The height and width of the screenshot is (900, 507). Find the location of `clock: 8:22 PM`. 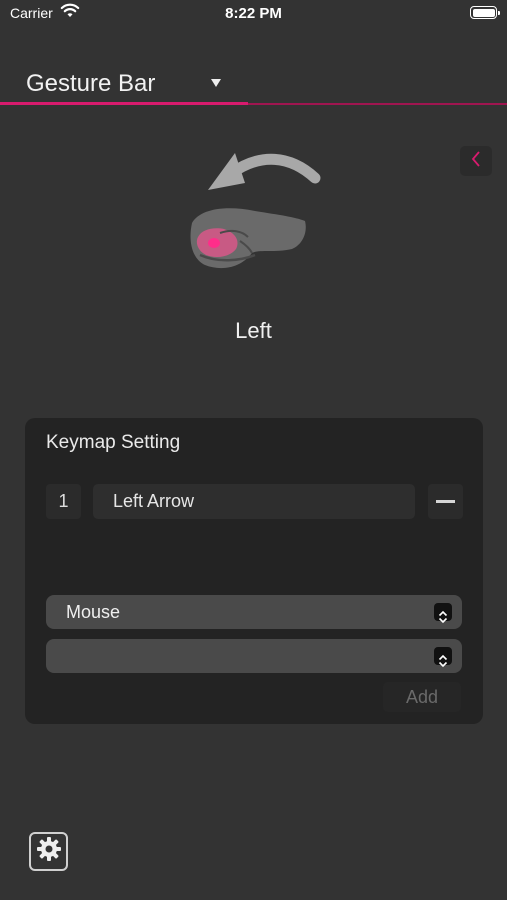

clock: 8:22 PM is located at coordinates (253, 13).